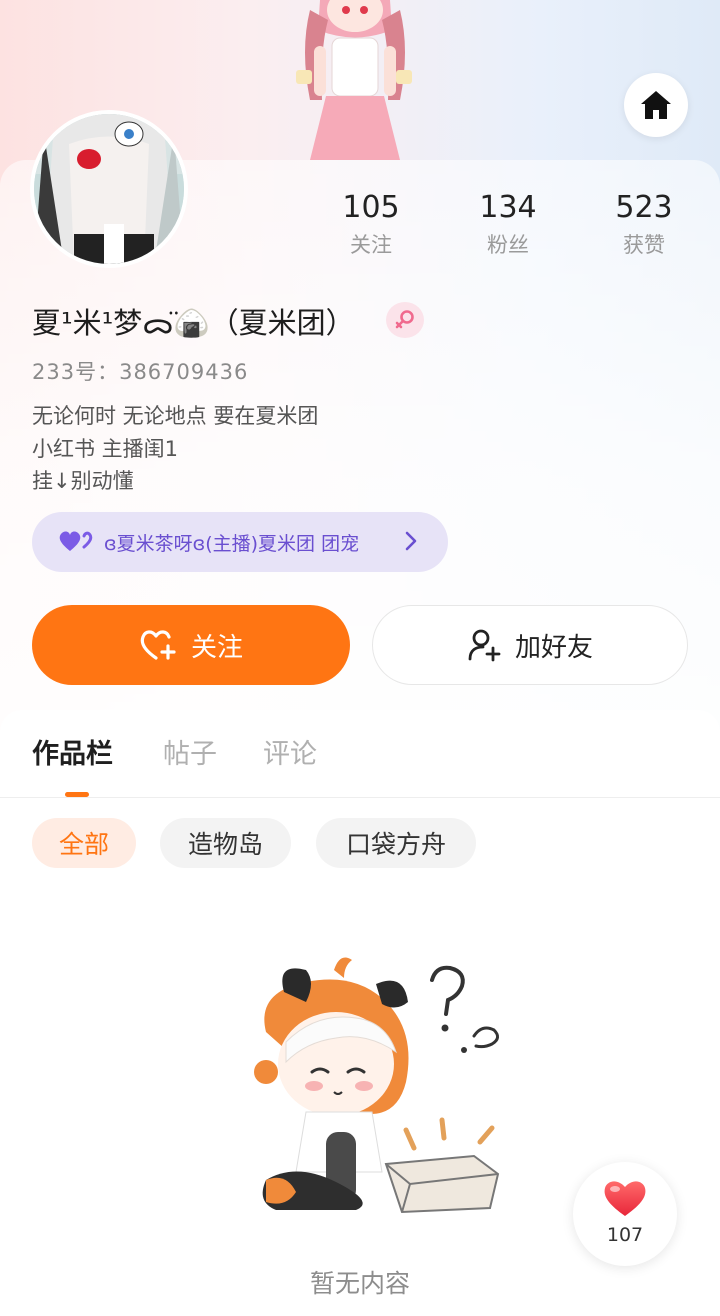 Image resolution: width=720 pixels, height=1316 pixels. What do you see at coordinates (396, 843) in the screenshot?
I see `filter-pocket-ark: 口袋方舟` at bounding box center [396, 843].